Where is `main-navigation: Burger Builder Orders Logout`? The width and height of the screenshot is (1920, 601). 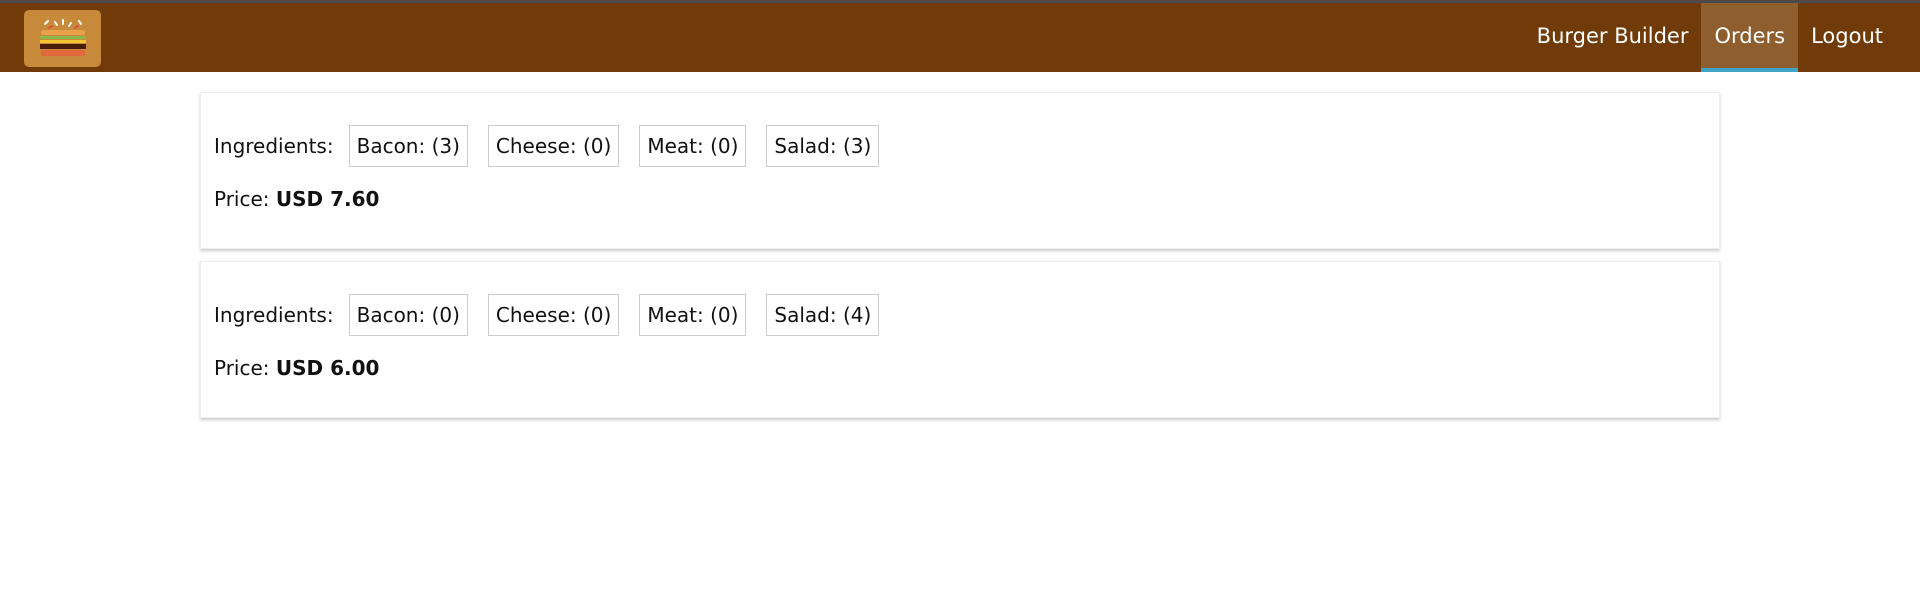
main-navigation: Burger Builder Orders Logout is located at coordinates (1710, 37).